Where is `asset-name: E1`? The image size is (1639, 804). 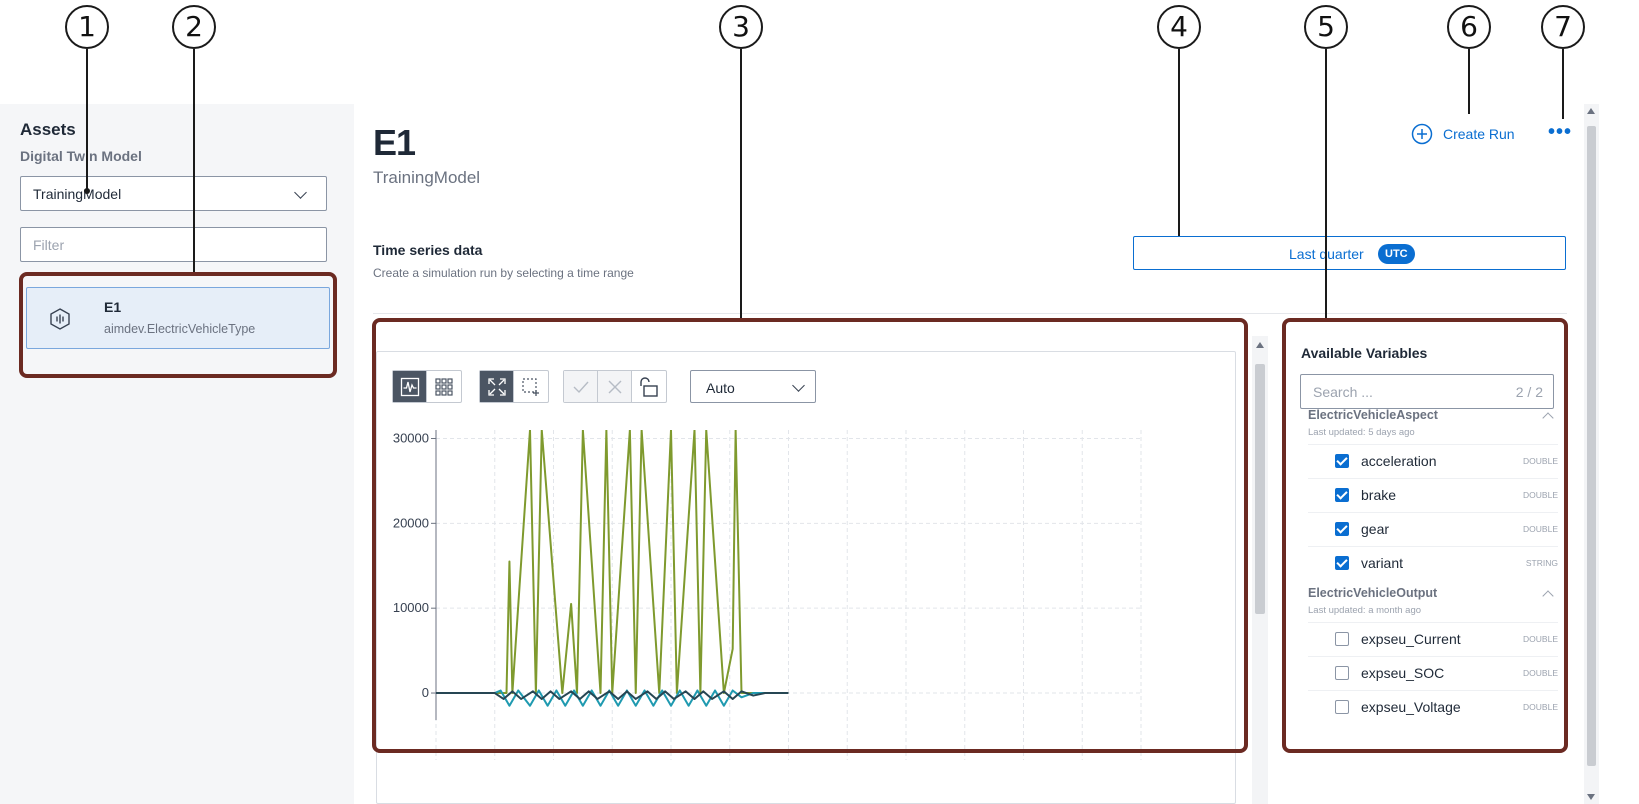
asset-name: E1 is located at coordinates (113, 307).